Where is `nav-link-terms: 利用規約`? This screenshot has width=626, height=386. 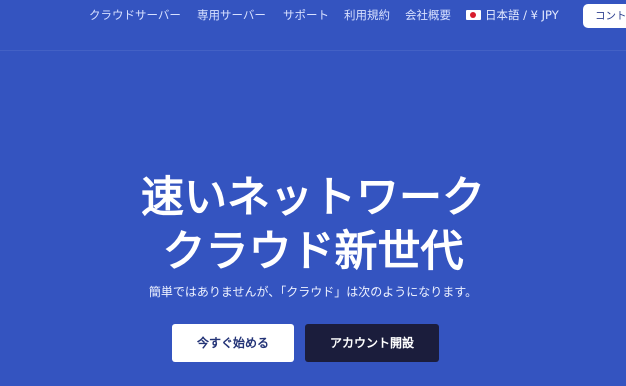 nav-link-terms: 利用規約 is located at coordinates (367, 15).